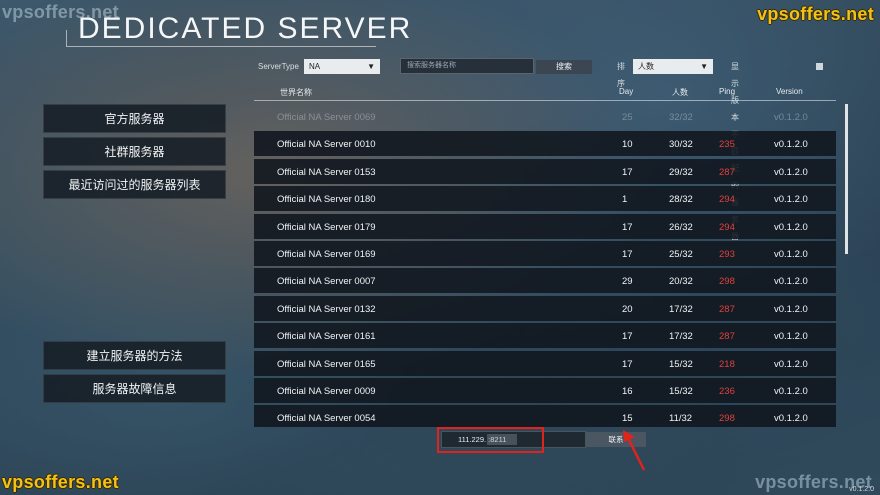 This screenshot has height=495, width=880. I want to click on header-ping: Ping, so click(727, 91).